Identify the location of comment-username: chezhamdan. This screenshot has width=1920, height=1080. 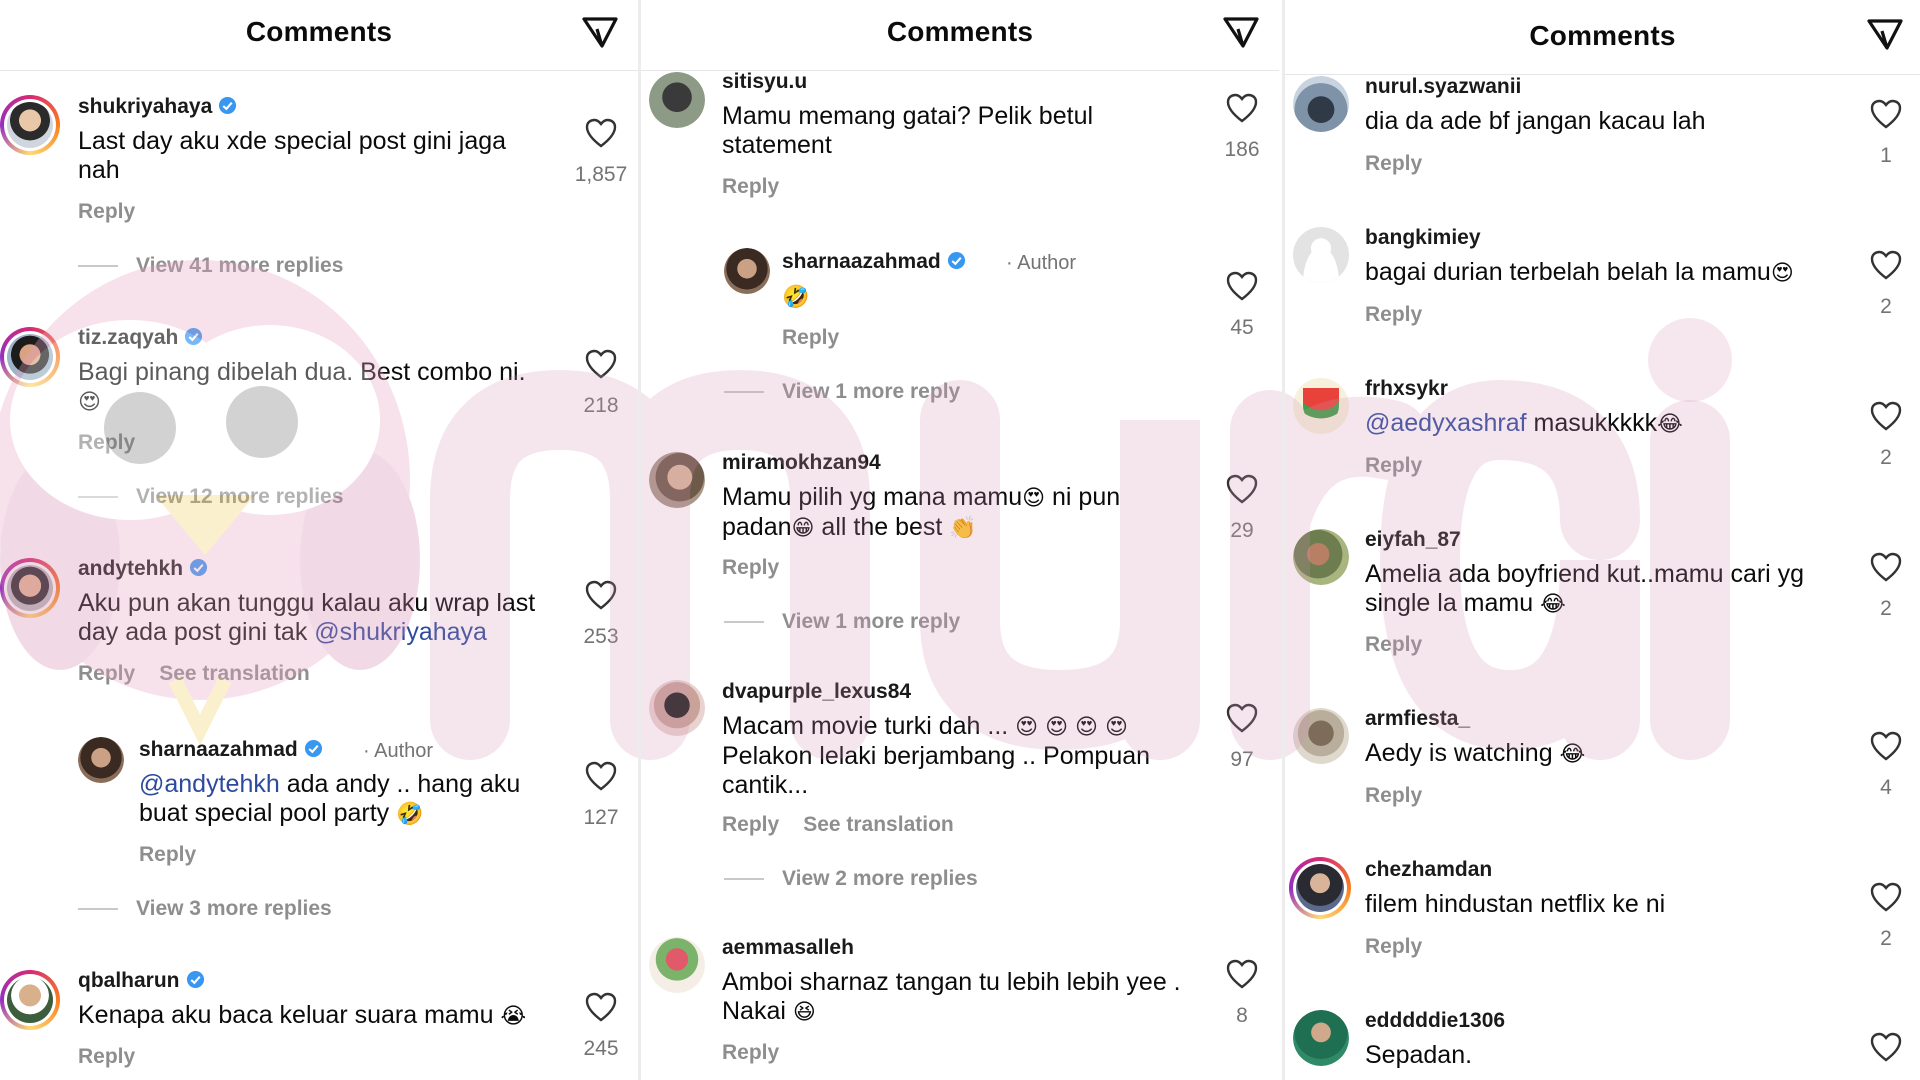
(1428, 870).